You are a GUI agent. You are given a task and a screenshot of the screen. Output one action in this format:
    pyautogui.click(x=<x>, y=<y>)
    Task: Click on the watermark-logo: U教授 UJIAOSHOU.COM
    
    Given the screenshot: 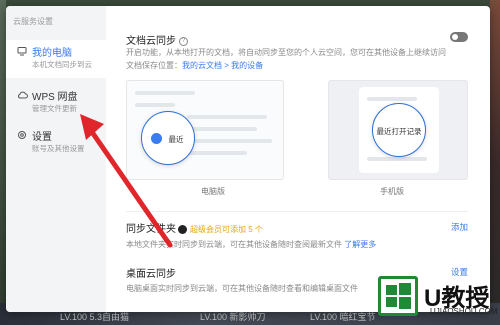 What is the action you would take?
    pyautogui.click(x=436, y=297)
    